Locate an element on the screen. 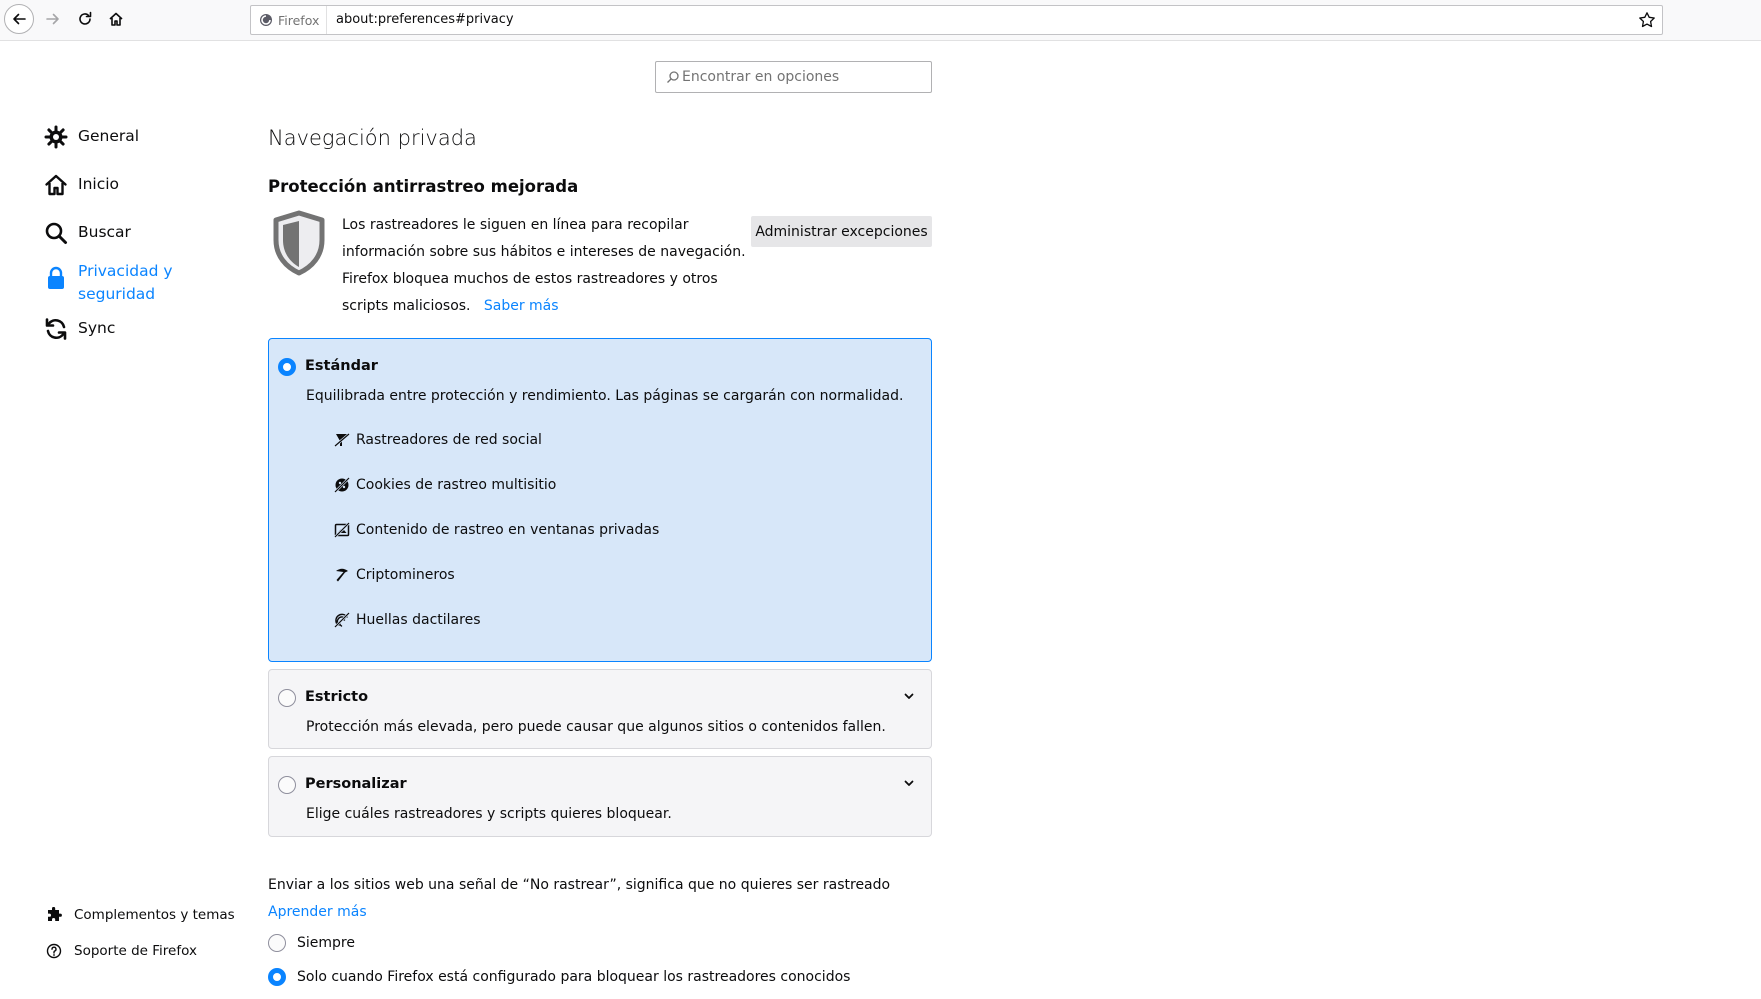 The height and width of the screenshot is (999, 1761). feature-item: Huellas dactilares is located at coordinates (407, 620).